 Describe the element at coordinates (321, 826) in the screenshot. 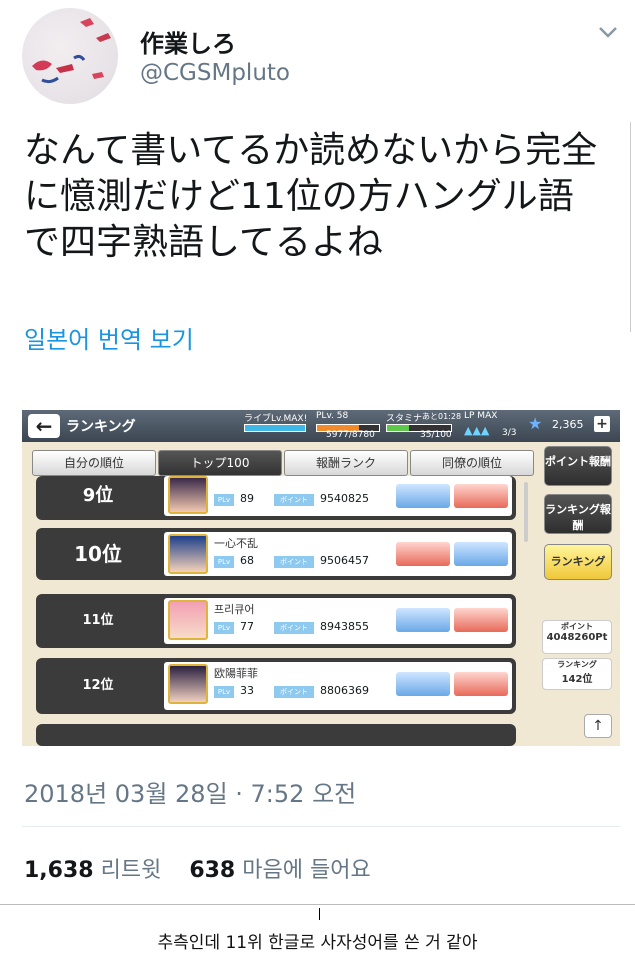

I see `divider` at that location.